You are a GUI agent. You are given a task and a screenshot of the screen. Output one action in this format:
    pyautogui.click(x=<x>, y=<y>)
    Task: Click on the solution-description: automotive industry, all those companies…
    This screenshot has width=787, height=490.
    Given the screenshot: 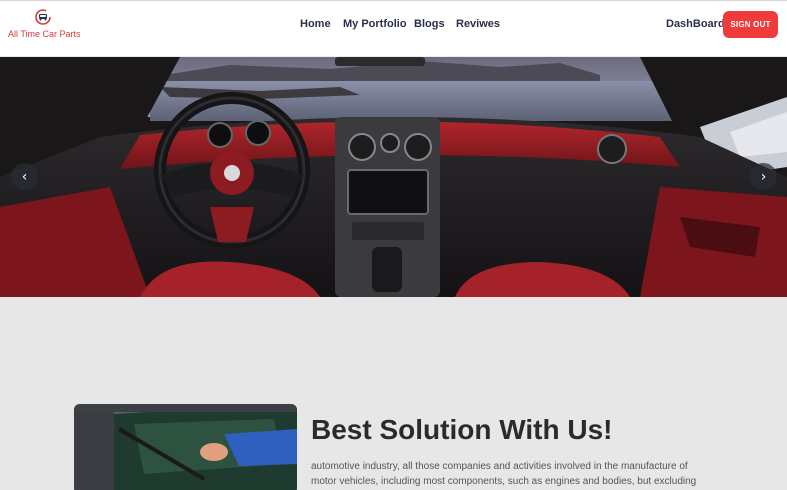 What is the action you would take?
    pyautogui.click(x=504, y=474)
    